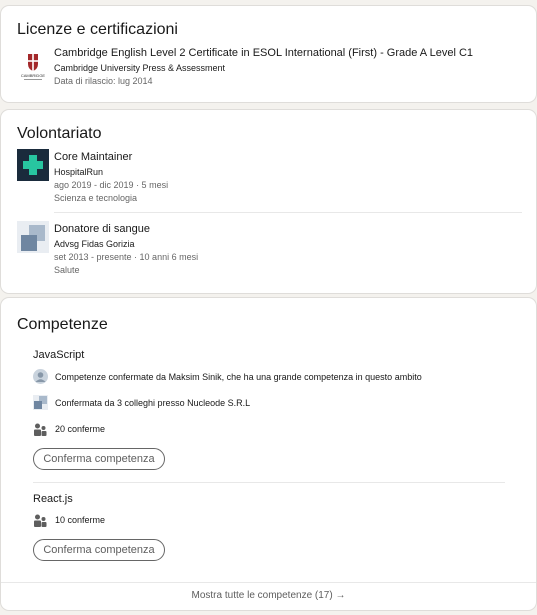 This screenshot has height=615, width=537. I want to click on volunteer-cause: Salute, so click(67, 270).